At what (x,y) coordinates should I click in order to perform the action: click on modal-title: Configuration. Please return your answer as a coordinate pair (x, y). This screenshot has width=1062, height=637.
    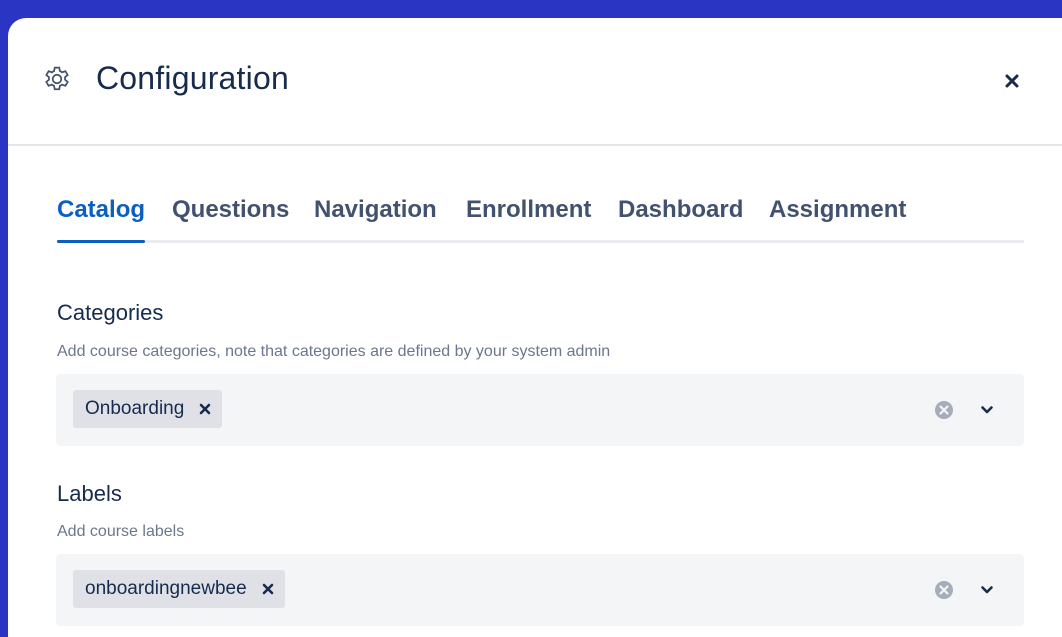
    Looking at the image, I should click on (192, 78).